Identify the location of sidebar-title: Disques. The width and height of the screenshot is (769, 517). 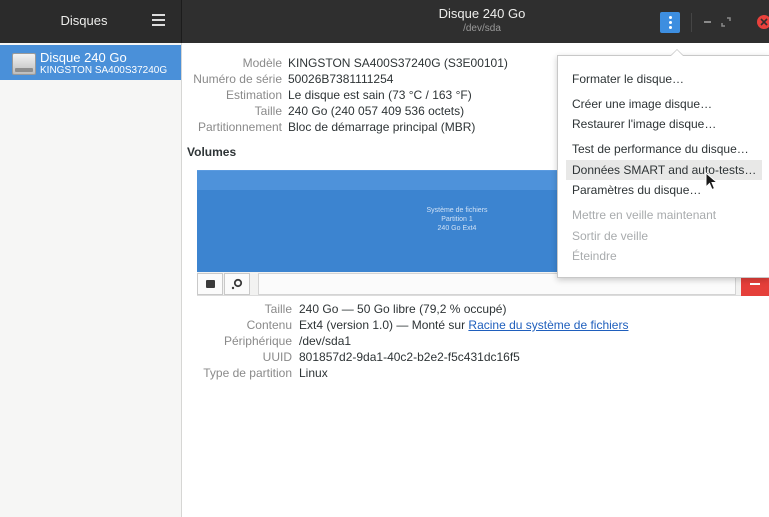
(84, 20).